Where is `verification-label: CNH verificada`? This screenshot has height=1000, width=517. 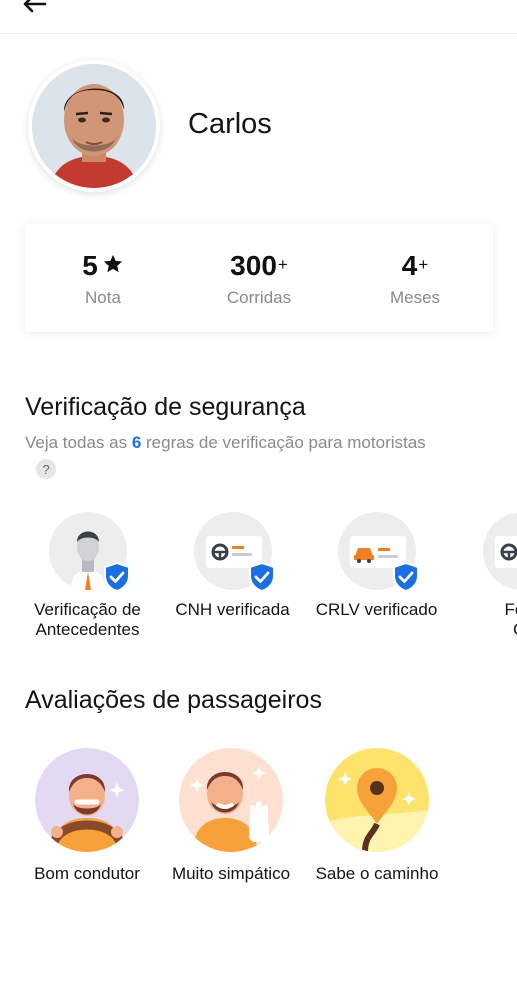
verification-label: CNH verificada is located at coordinates (232, 609).